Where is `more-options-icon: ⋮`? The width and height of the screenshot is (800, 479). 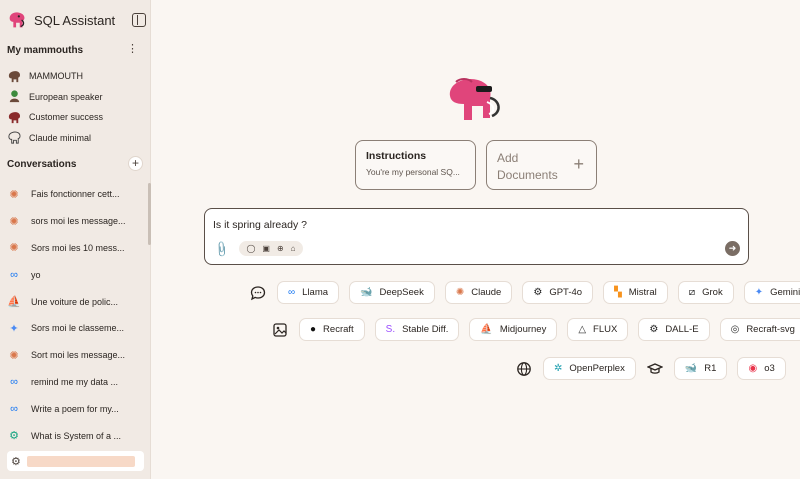 more-options-icon: ⋮ is located at coordinates (132, 49).